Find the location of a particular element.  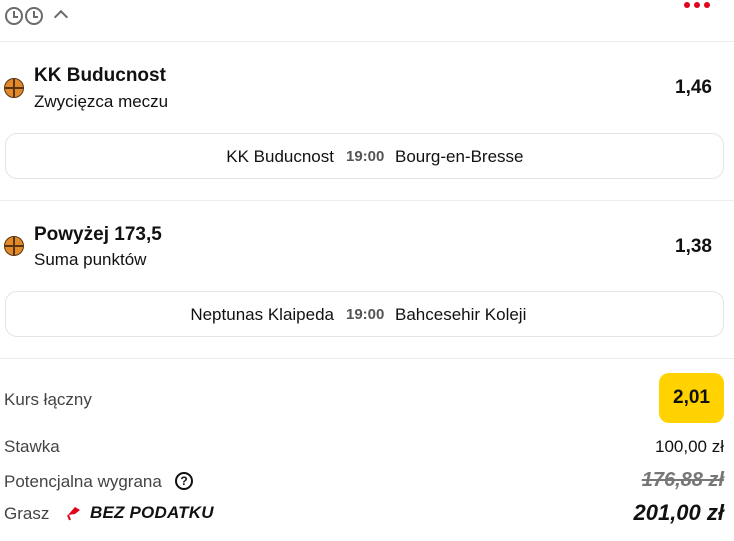

bet-selection: KK Buducnost is located at coordinates (100, 75).